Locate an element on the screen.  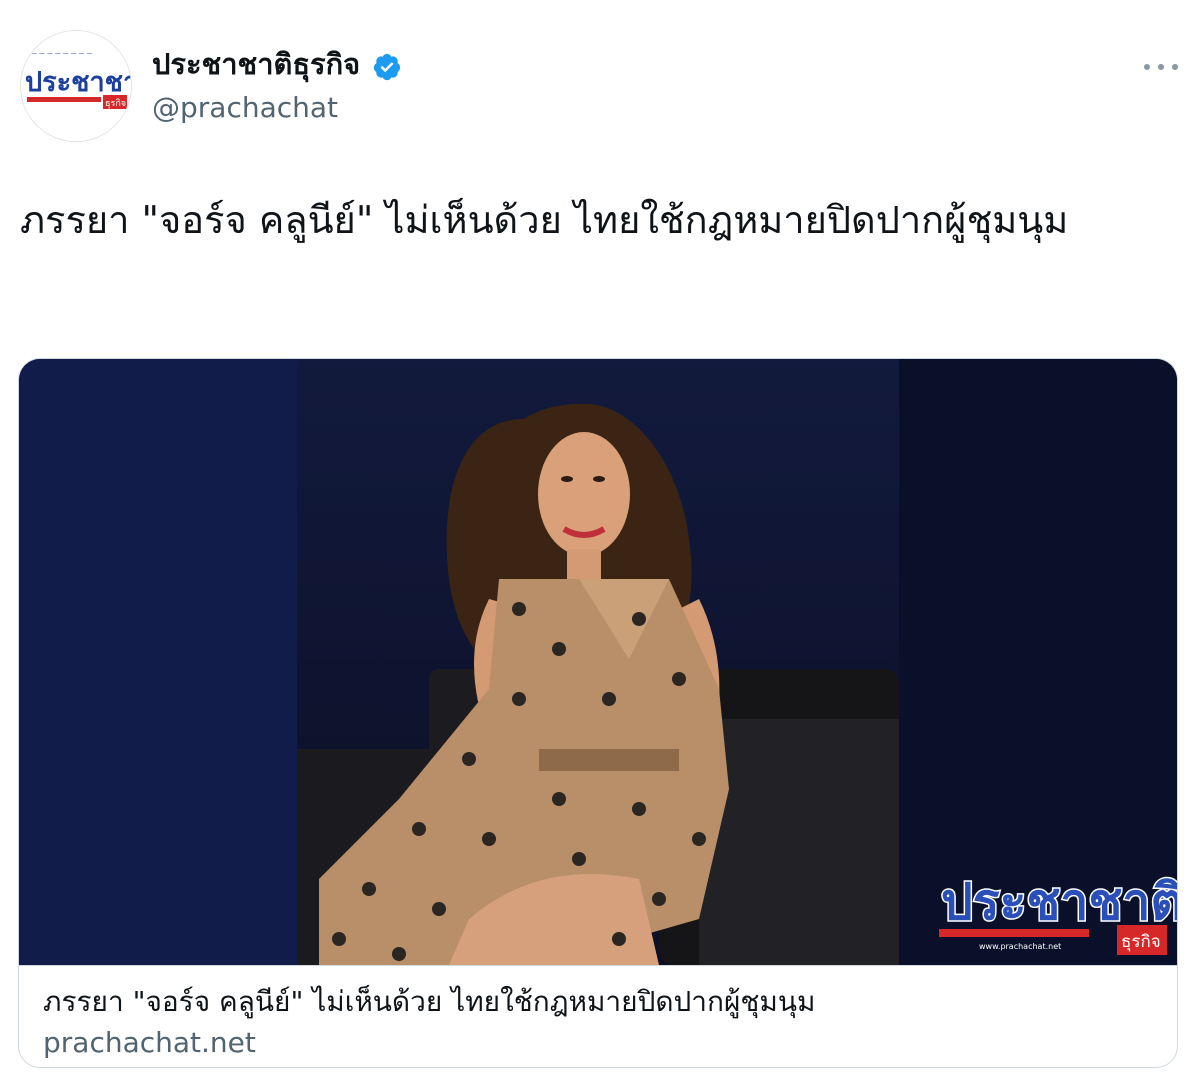
display-name: ประชาชาติธุรกิจ is located at coordinates (256, 64).